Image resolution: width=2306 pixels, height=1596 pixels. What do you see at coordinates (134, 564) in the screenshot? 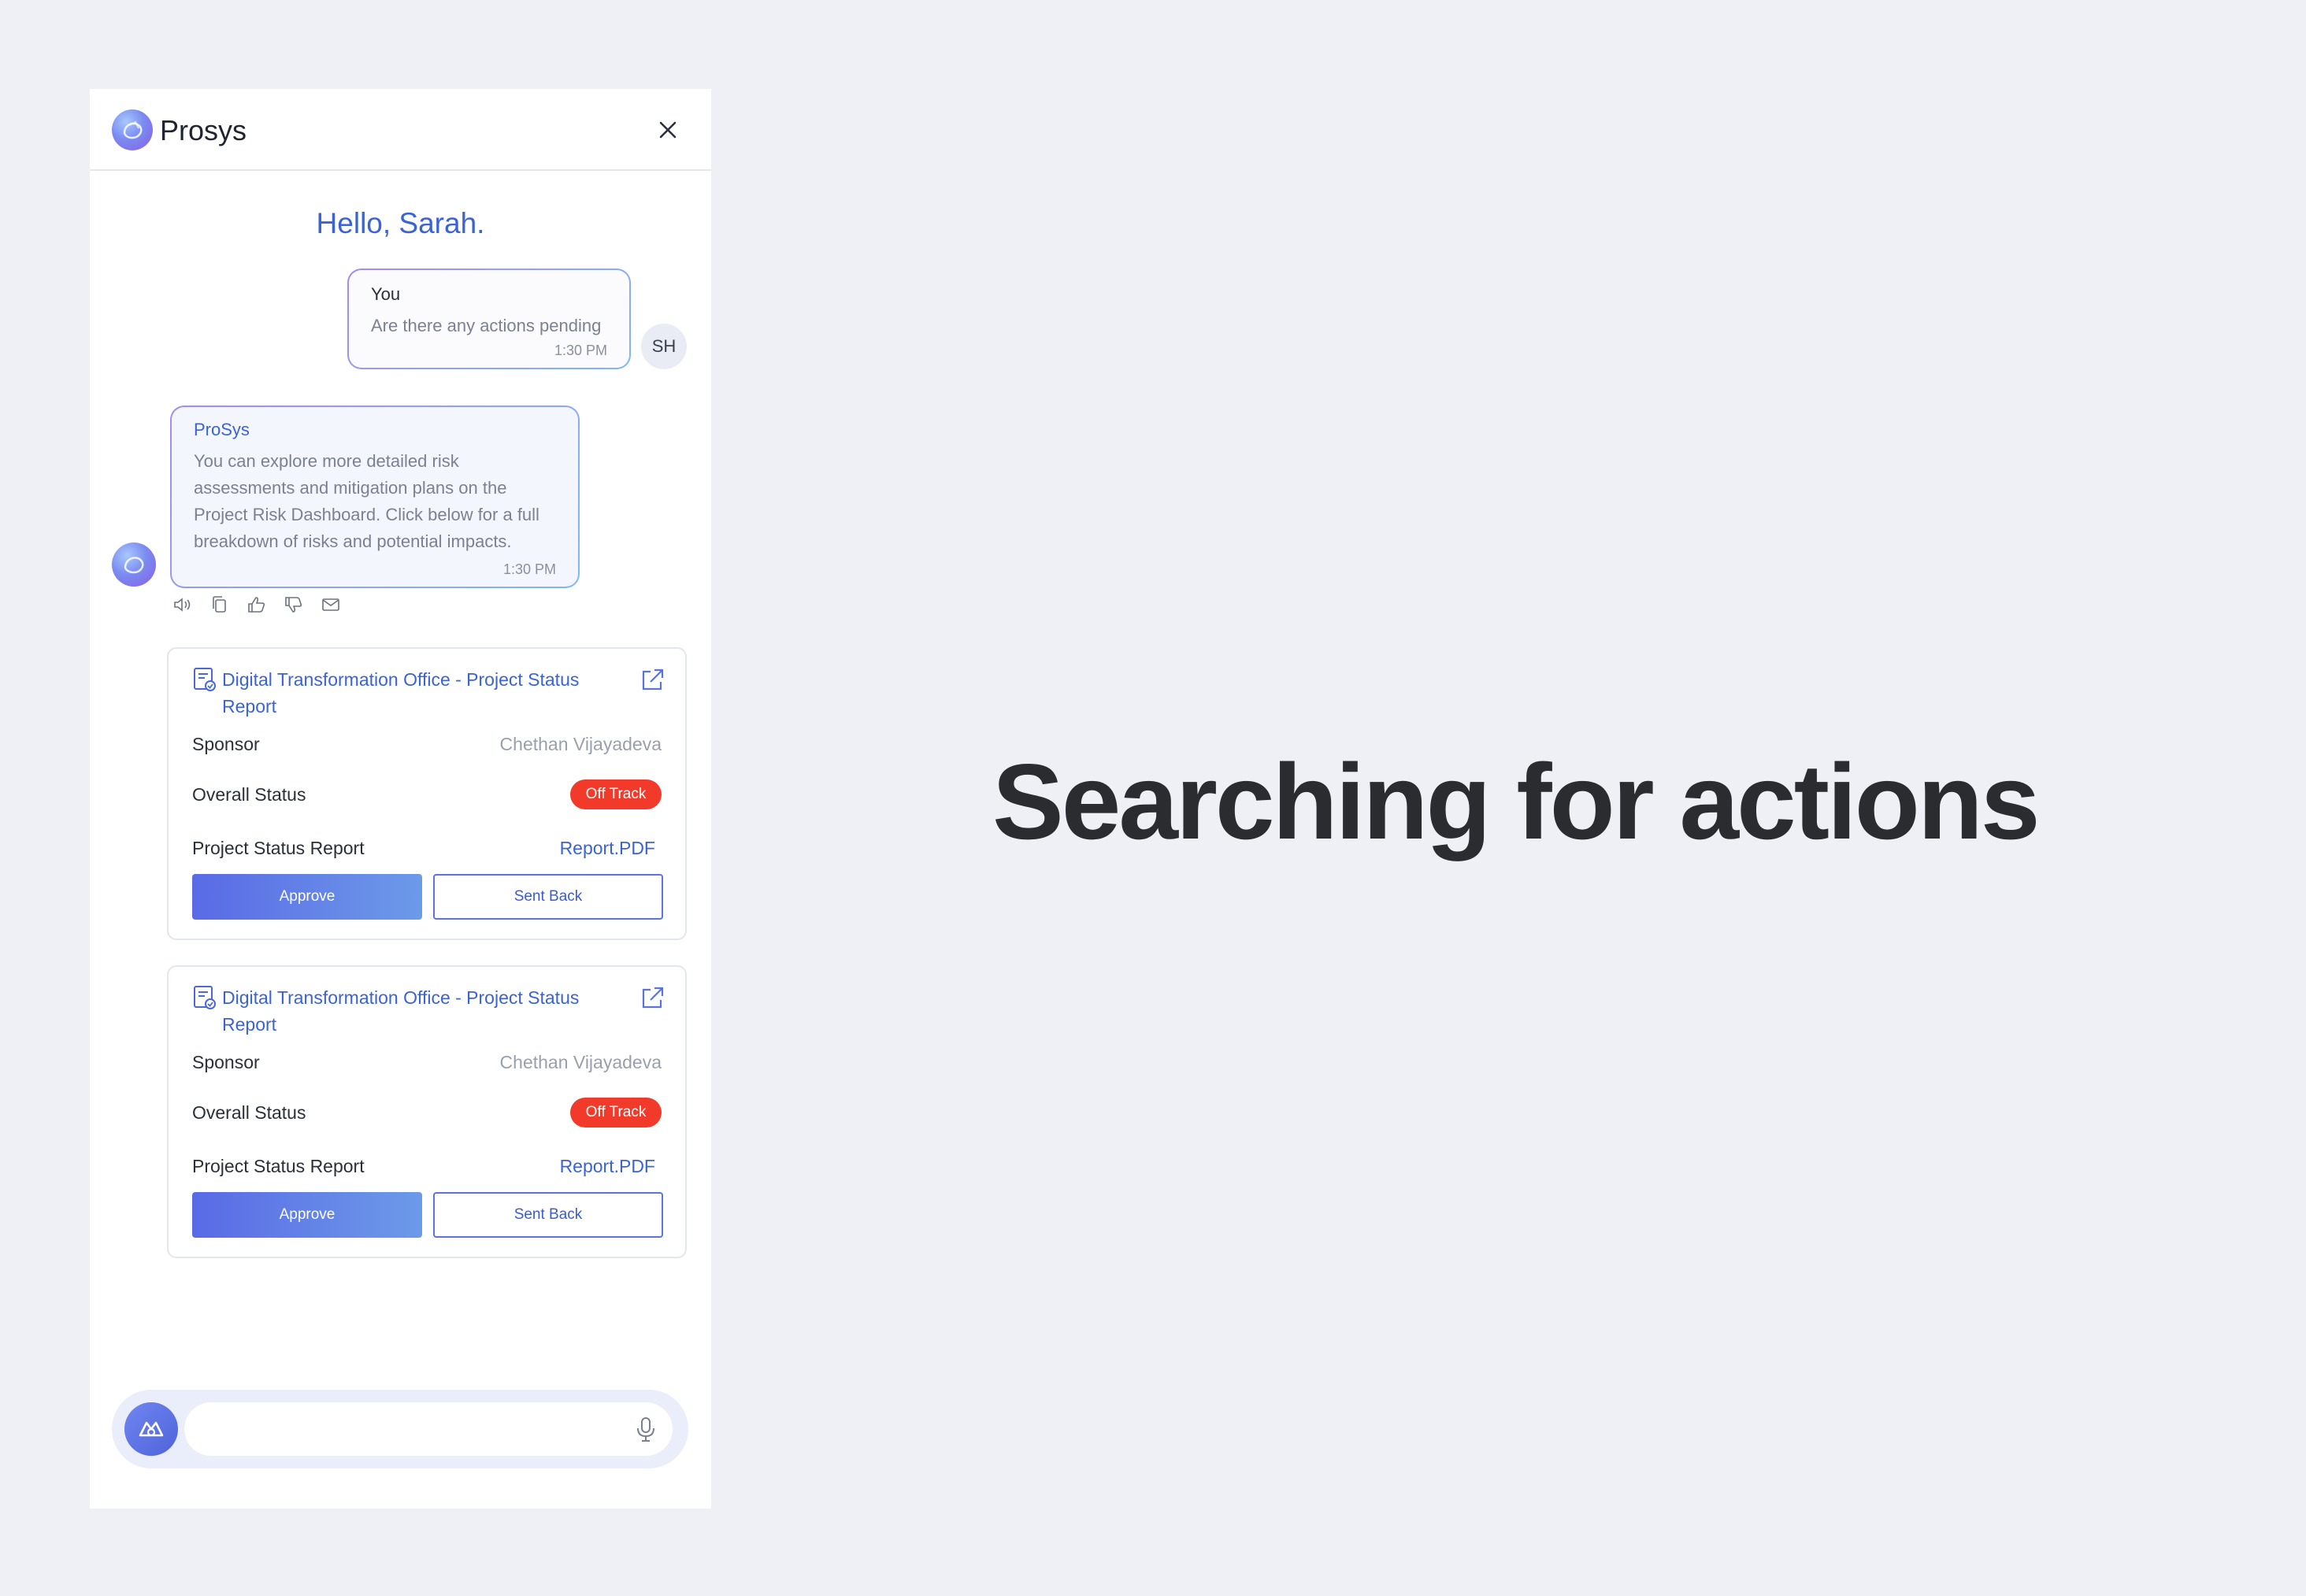
I see `bot-avatar` at bounding box center [134, 564].